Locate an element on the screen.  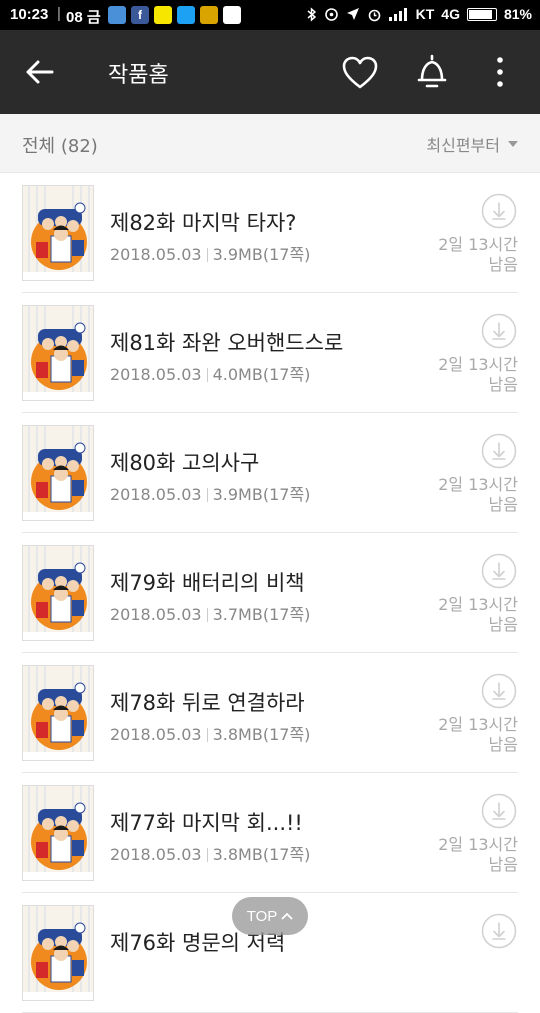
more-vertical-icon is located at coordinates (500, 72).